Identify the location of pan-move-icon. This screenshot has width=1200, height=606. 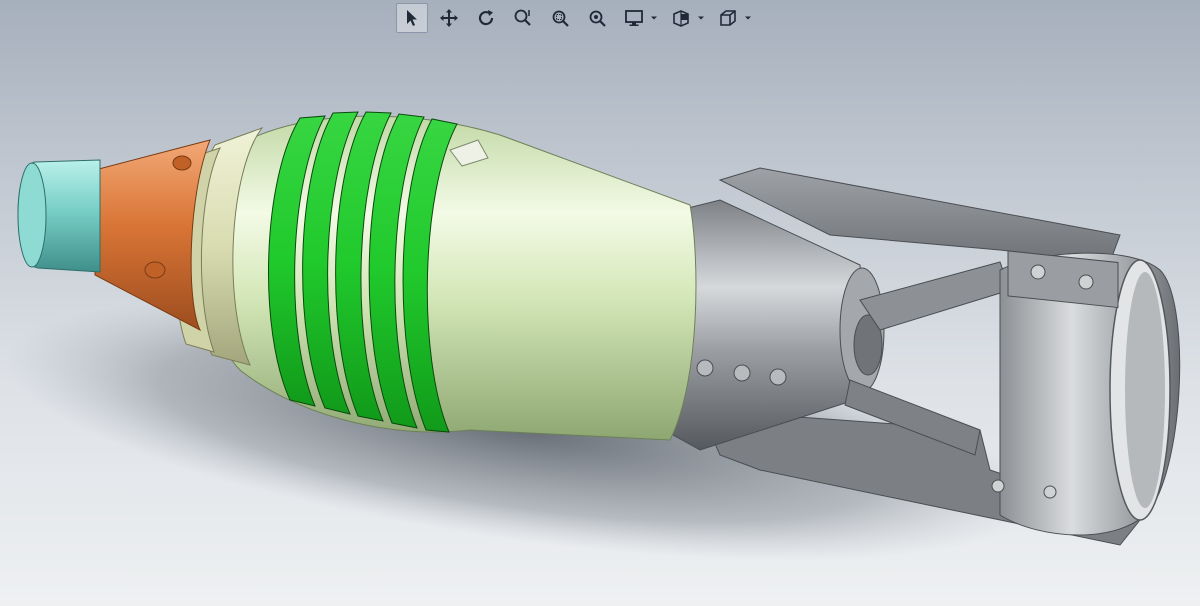
(449, 18).